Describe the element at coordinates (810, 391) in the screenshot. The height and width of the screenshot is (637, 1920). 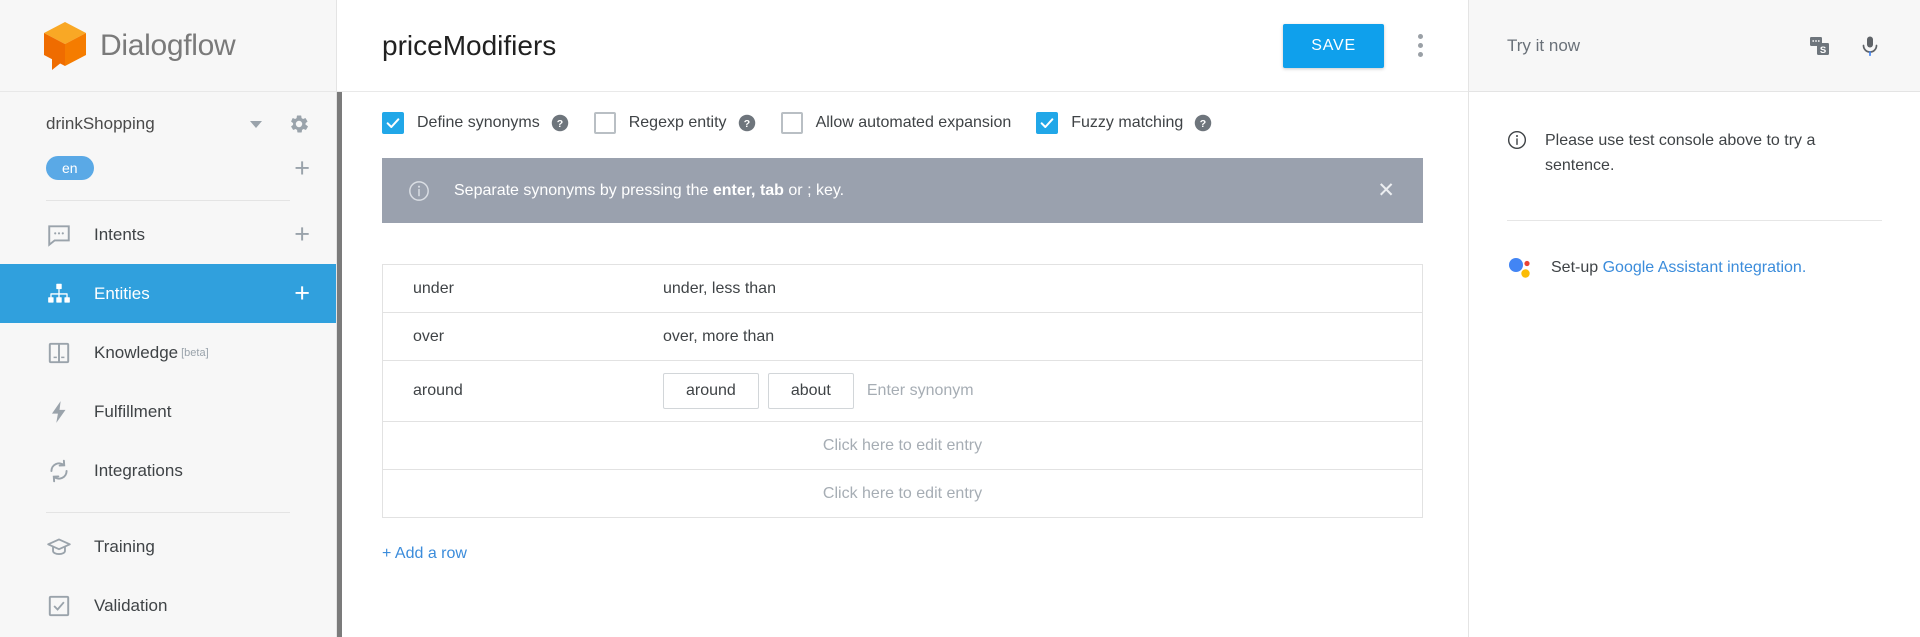
I see `synonym-chip: about` at that location.